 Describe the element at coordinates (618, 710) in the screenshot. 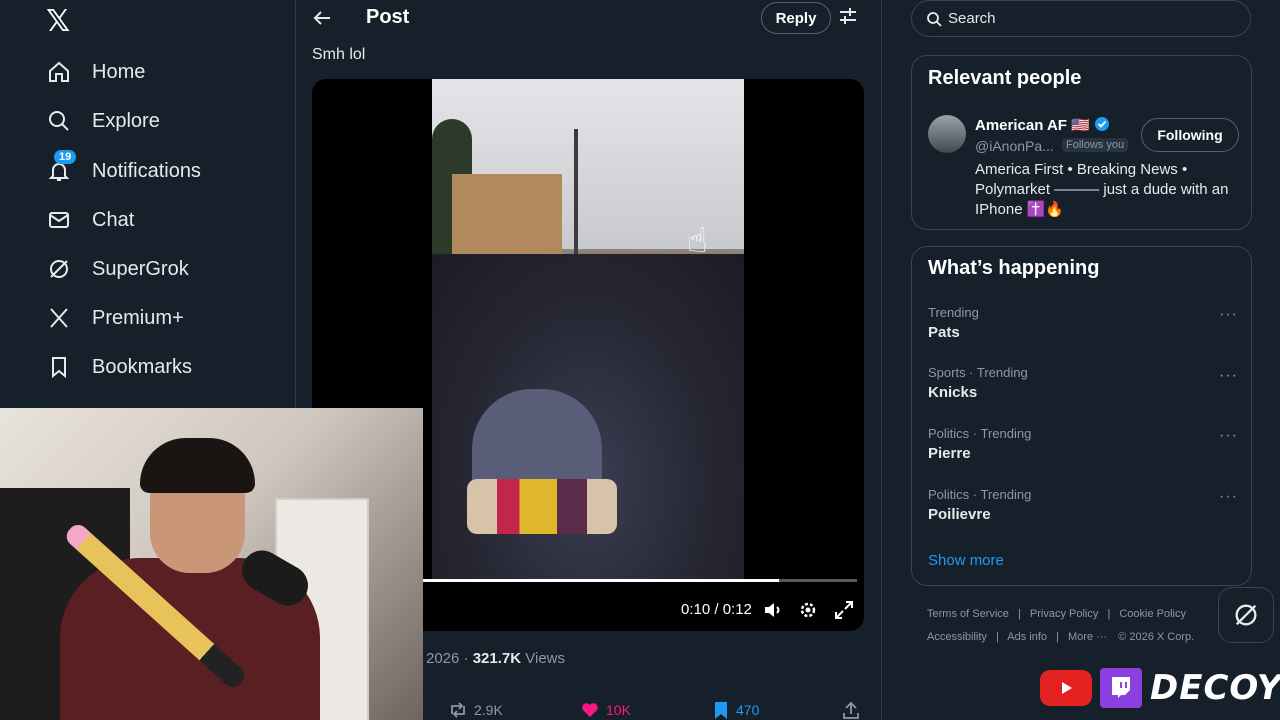

I see `like-count: 10K` at that location.